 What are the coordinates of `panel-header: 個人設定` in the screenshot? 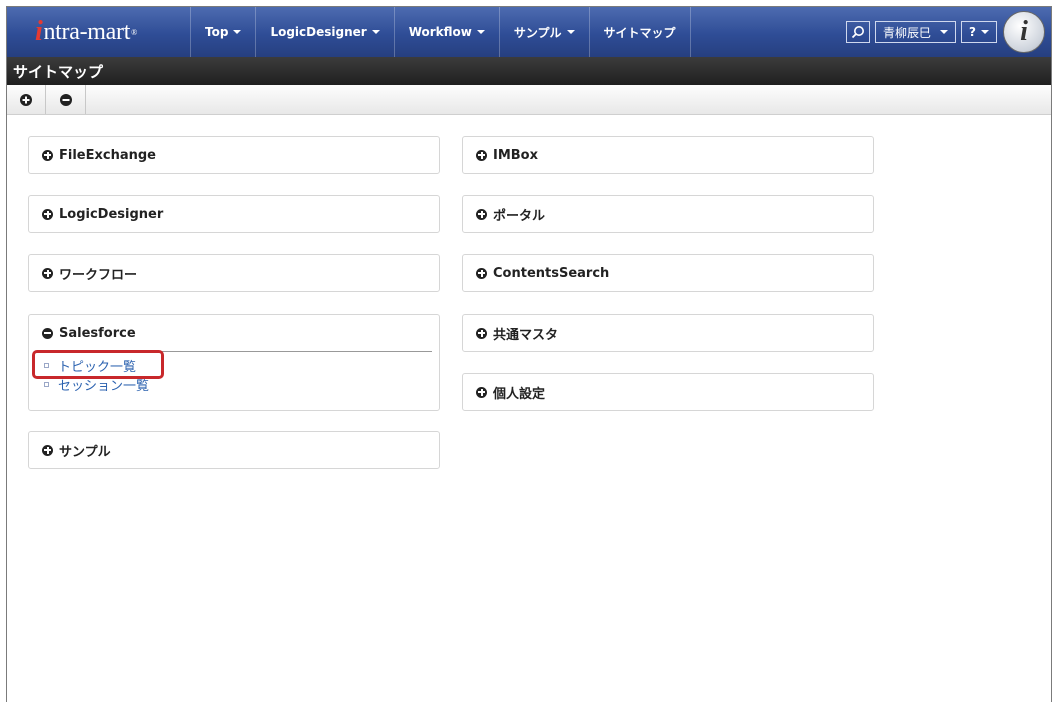 It's located at (668, 392).